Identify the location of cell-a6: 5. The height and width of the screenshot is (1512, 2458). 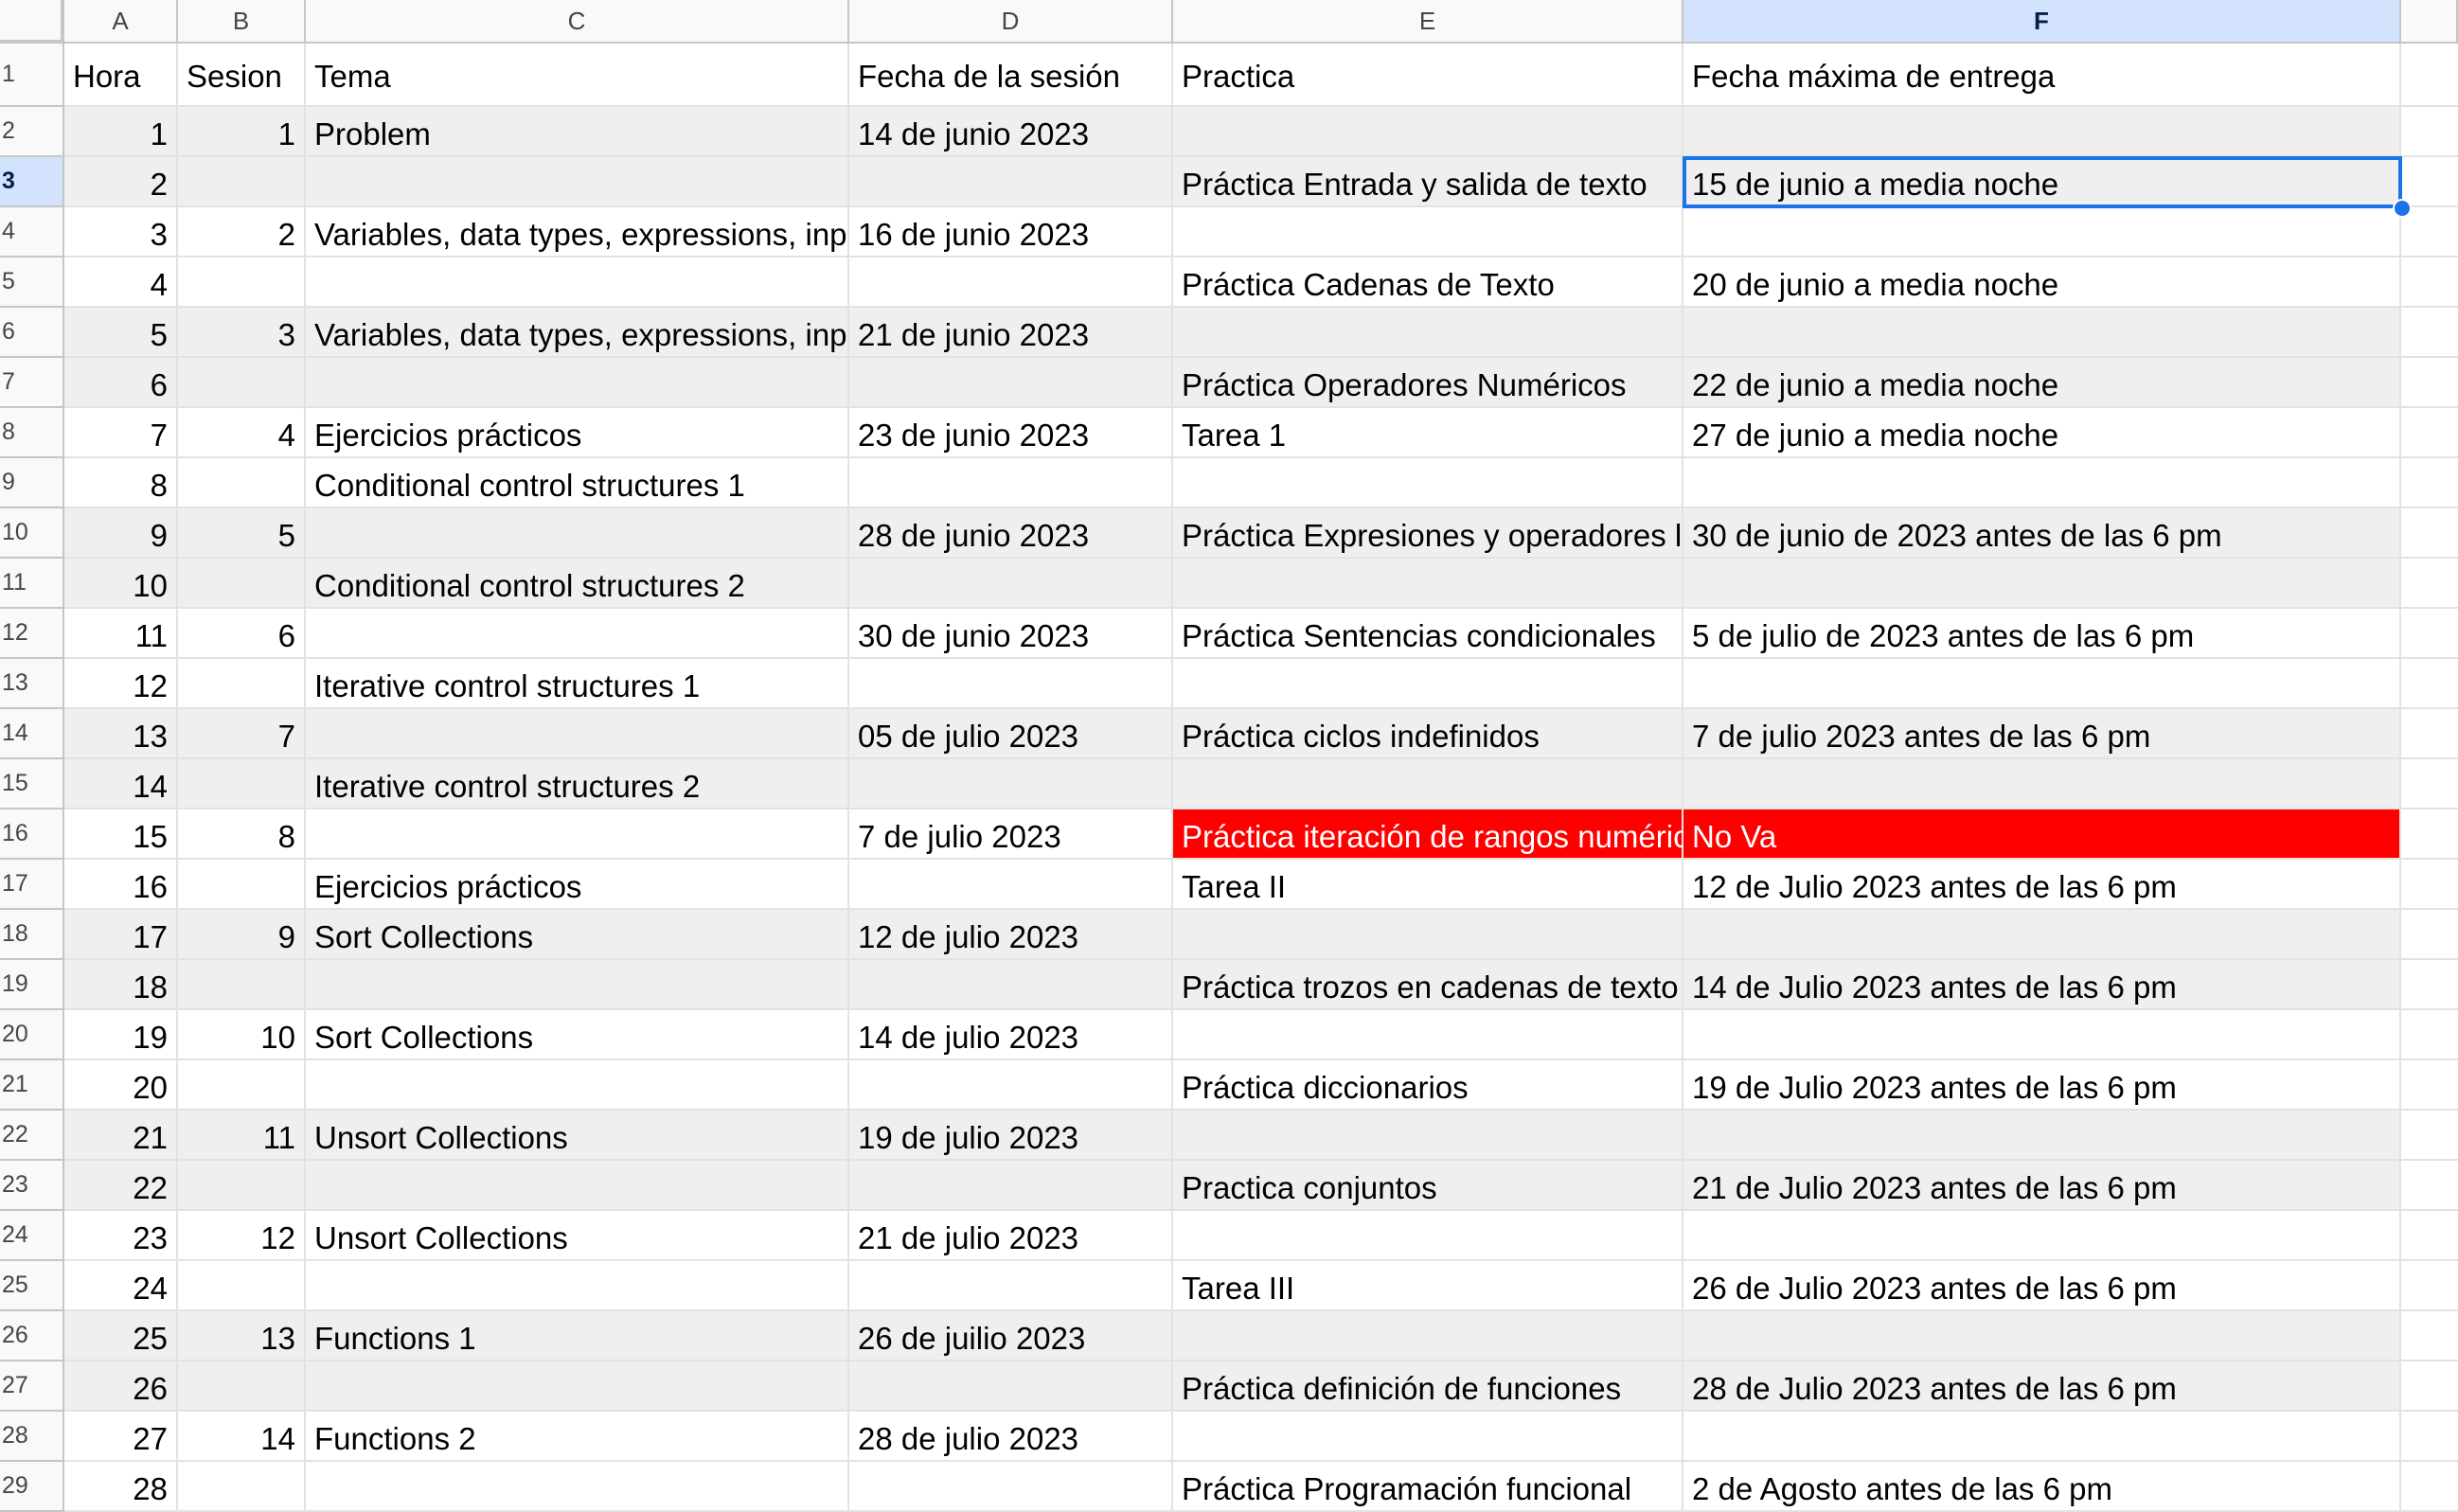
(121, 333).